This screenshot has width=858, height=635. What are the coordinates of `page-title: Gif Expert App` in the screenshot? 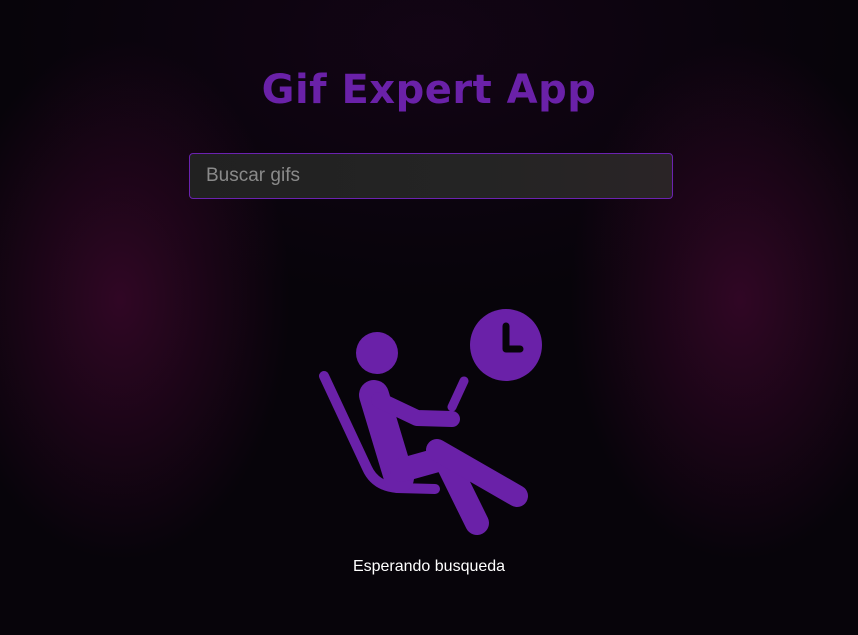 It's located at (429, 90).